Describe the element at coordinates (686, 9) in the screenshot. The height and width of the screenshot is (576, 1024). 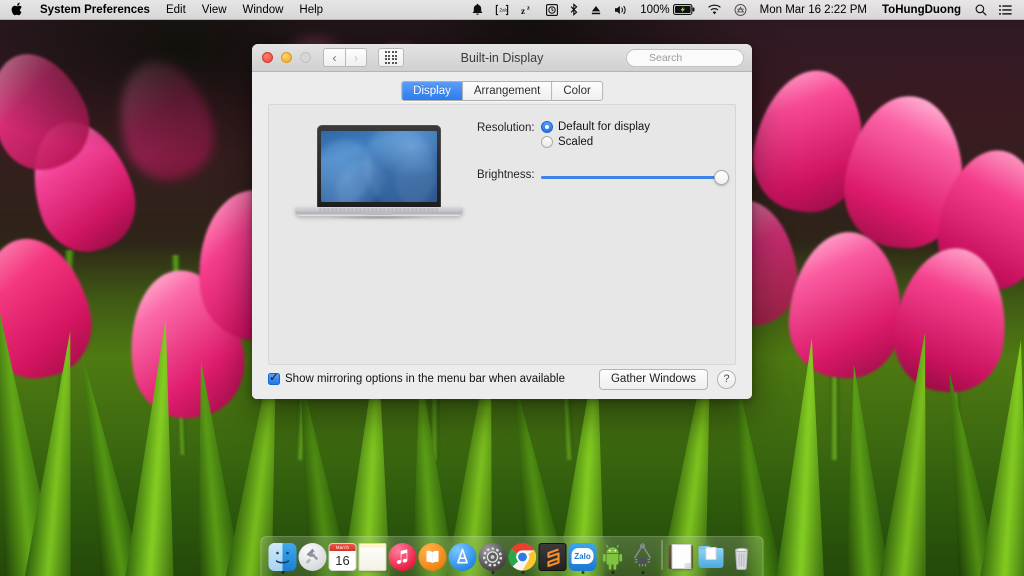
I see `battery-charging-icon` at that location.